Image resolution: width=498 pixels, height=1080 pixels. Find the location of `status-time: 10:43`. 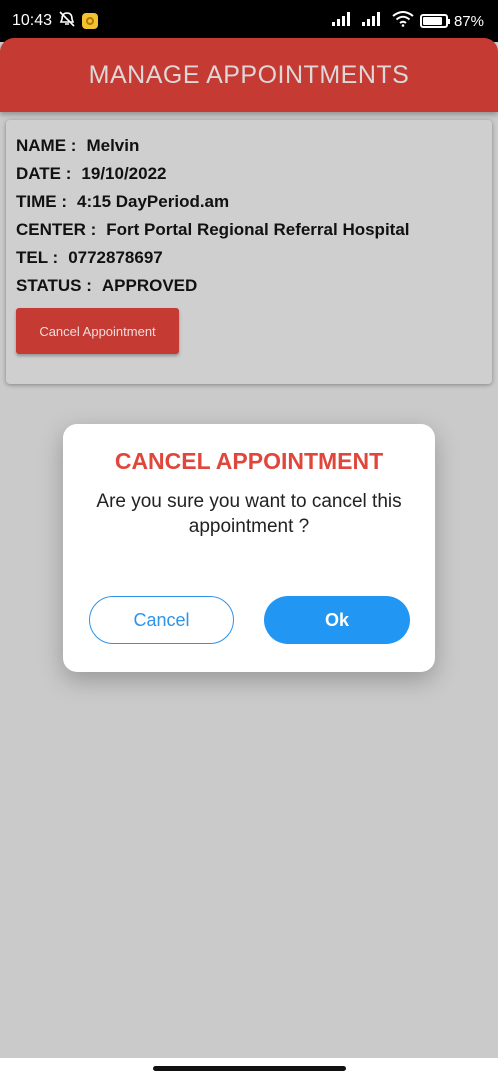

status-time: 10:43 is located at coordinates (32, 20).